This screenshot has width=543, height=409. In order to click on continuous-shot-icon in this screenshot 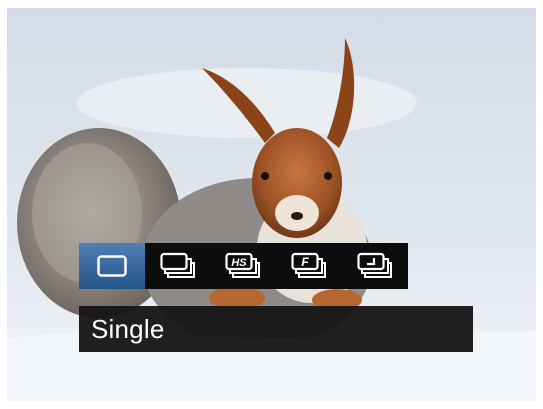, I will do `click(177, 265)`.